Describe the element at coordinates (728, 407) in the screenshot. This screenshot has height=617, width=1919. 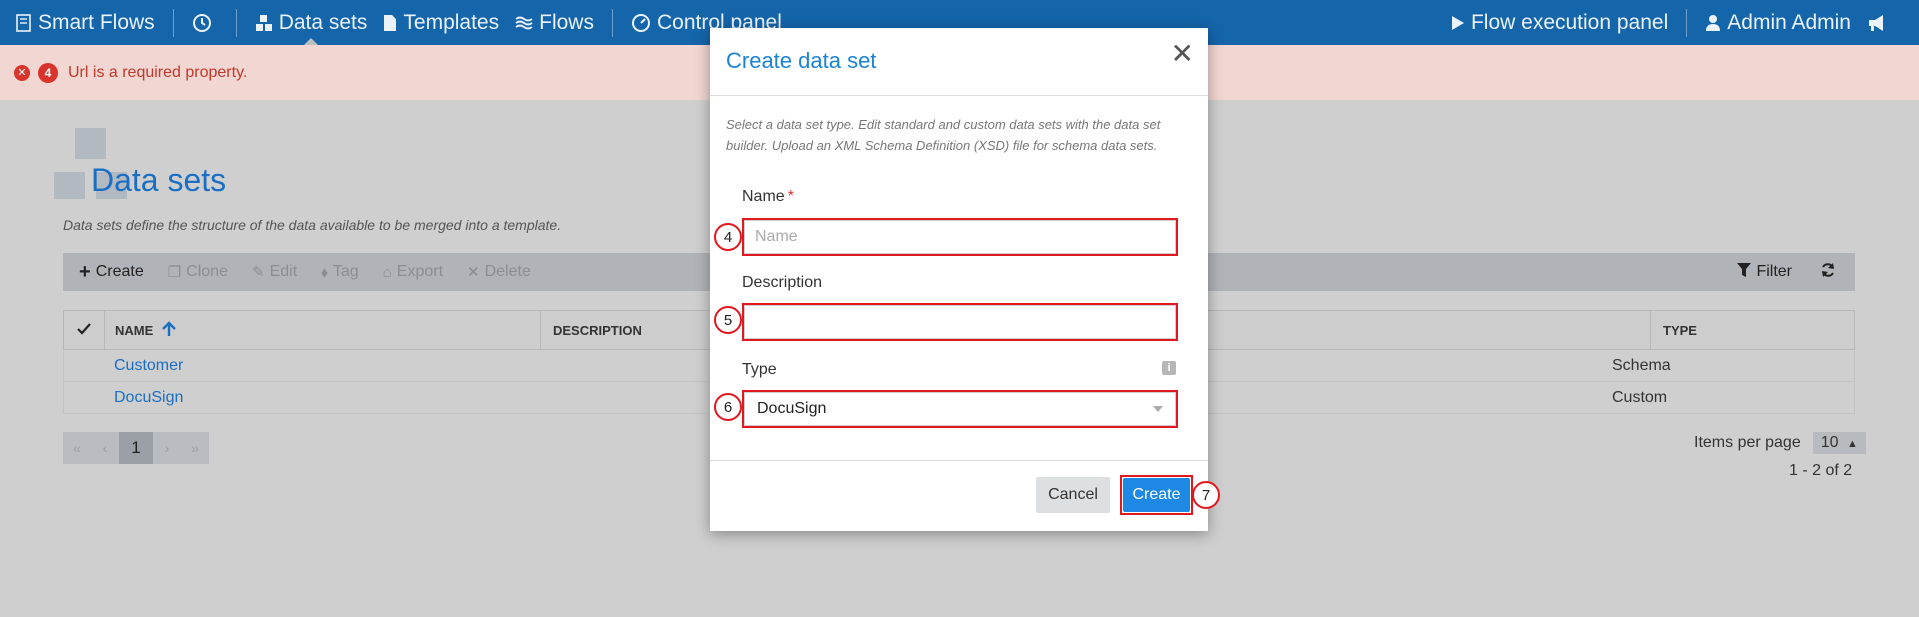
I see `step-marker-6: 6` at that location.